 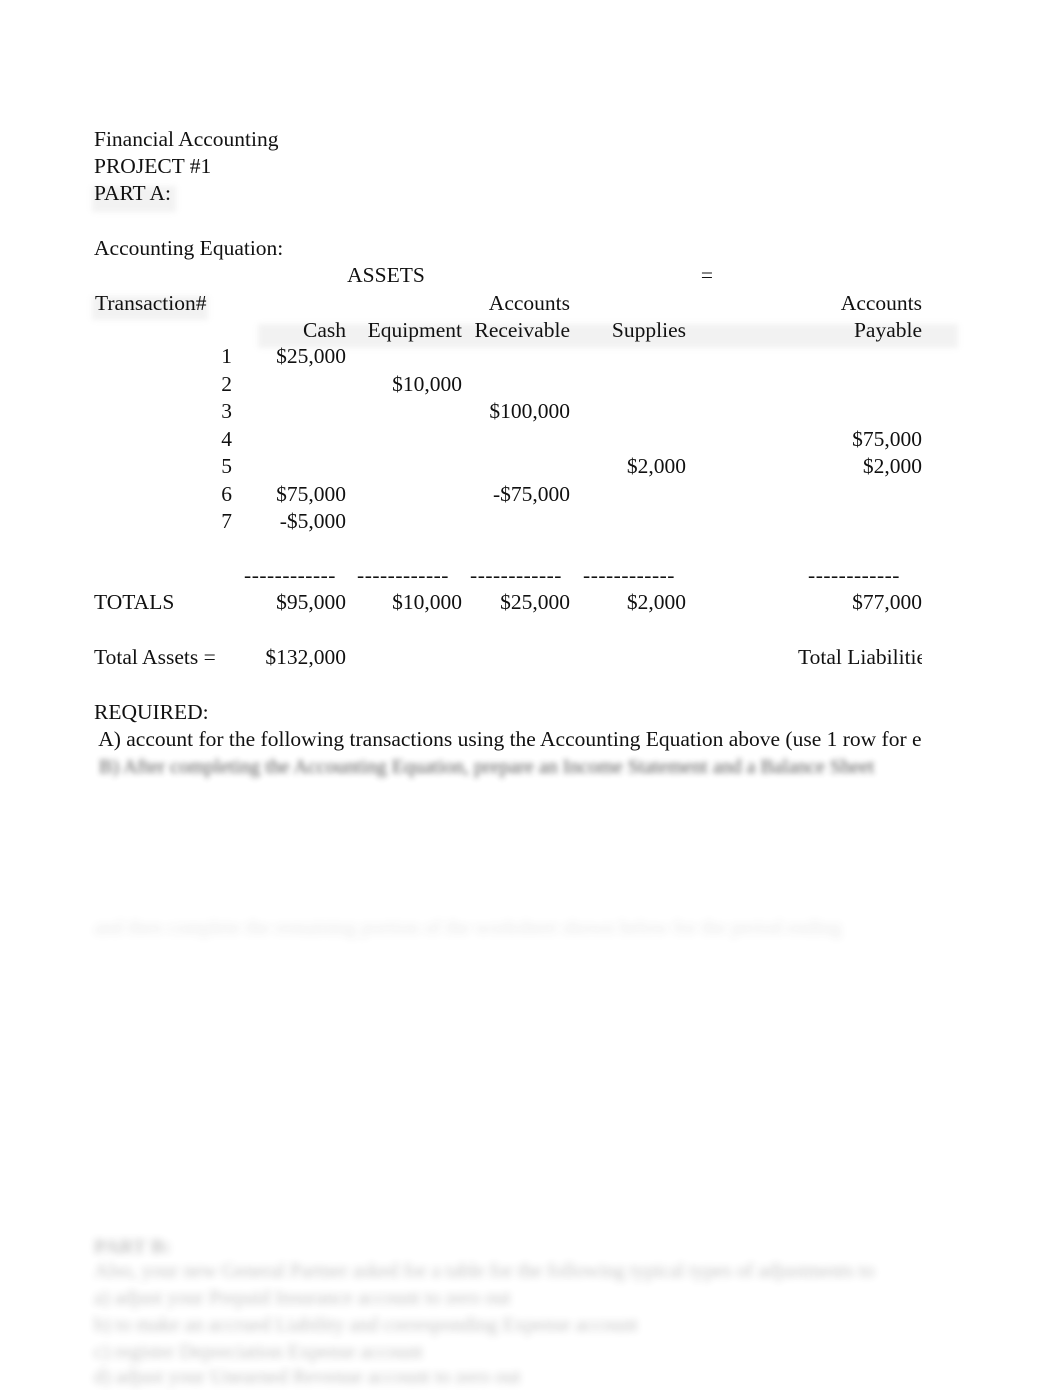 I want to click on totals-receivable: $25,000, so click(x=535, y=602).